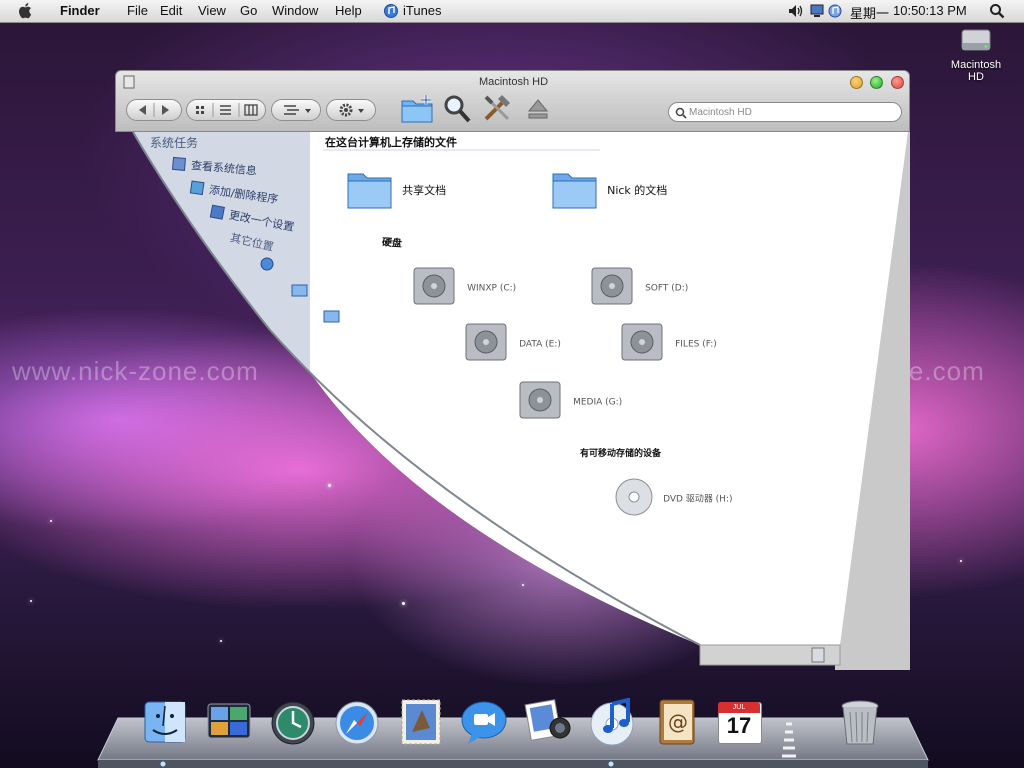  Describe the element at coordinates (165, 722) in the screenshot. I see `finder-icon` at that location.